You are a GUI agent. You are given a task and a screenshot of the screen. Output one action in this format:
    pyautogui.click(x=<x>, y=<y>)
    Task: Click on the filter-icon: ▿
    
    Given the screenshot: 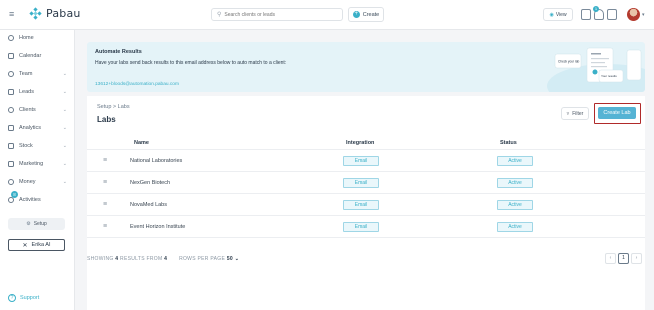 What is the action you would take?
    pyautogui.click(x=568, y=113)
    